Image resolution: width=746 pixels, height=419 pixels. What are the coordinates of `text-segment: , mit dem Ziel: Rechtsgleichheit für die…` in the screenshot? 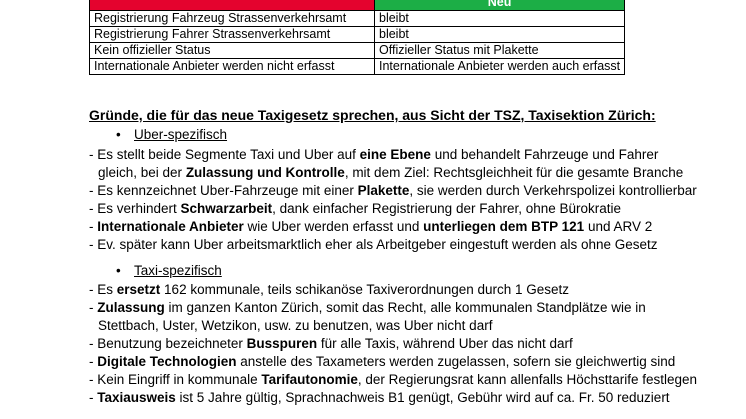 It's located at (514, 172).